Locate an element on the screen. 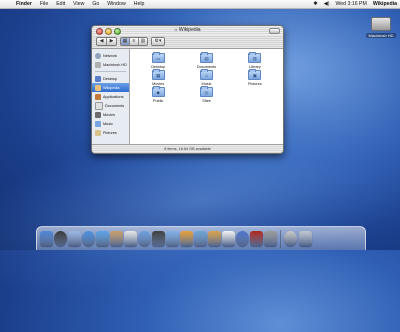 This screenshot has width=400, height=332. folder-documents: ▤ Documents is located at coordinates (206, 60).